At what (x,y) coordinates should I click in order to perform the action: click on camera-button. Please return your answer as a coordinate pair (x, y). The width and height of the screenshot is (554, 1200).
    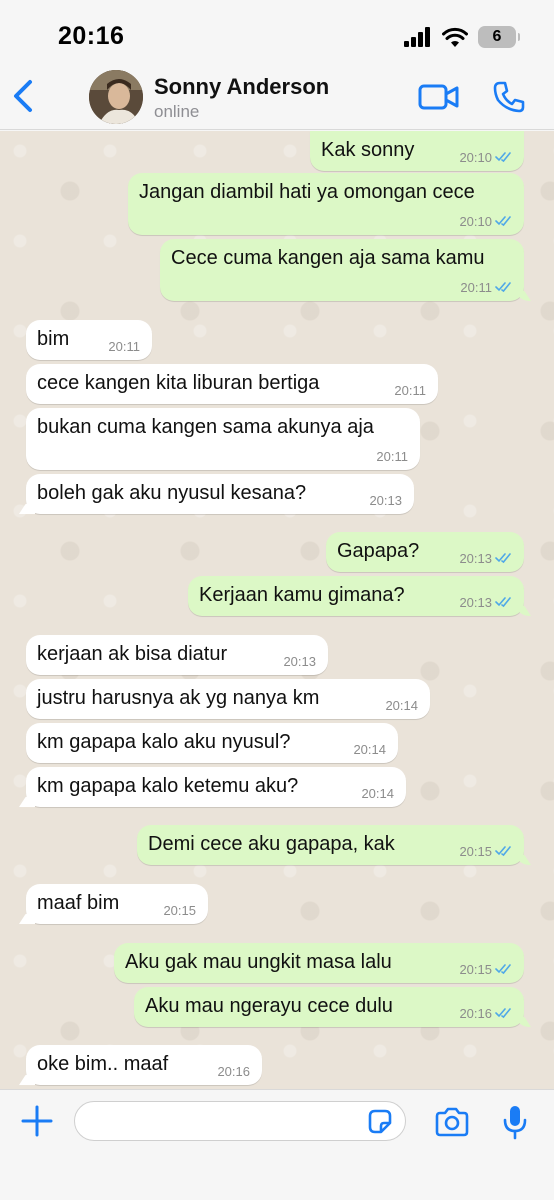
    Looking at the image, I should click on (452, 1122).